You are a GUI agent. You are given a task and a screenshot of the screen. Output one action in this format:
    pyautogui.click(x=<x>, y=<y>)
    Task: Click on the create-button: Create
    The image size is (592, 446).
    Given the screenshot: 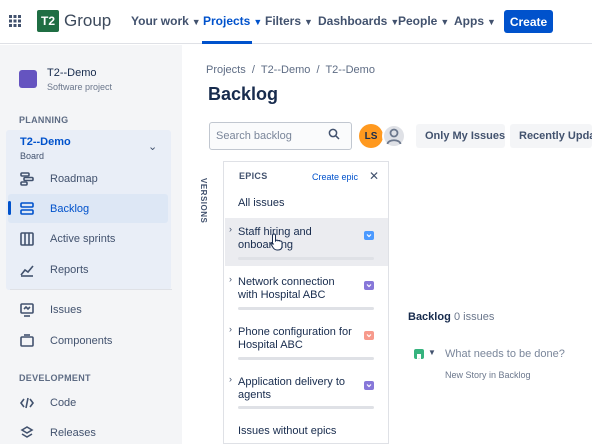 What is the action you would take?
    pyautogui.click(x=528, y=21)
    